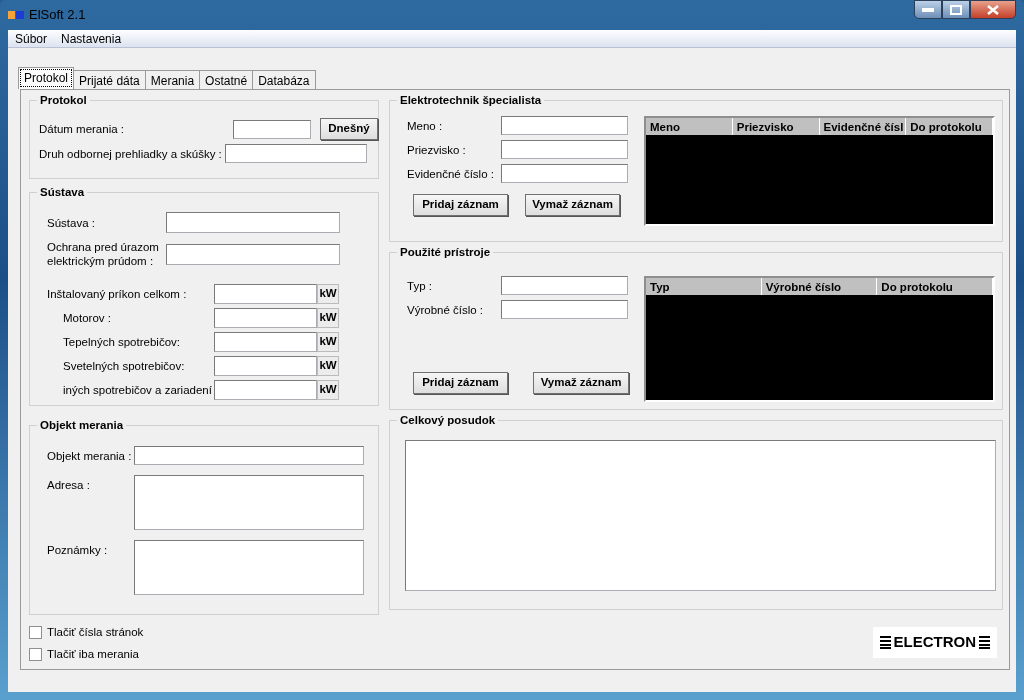  I want to click on field-label: Druh odbornej prehliadky a skúšky :, so click(130, 153).